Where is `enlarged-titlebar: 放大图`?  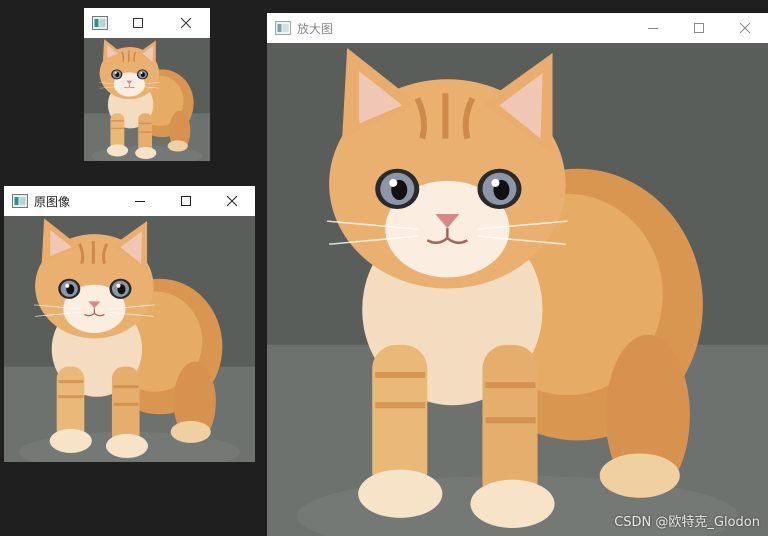 enlarged-titlebar: 放大图 is located at coordinates (517, 28).